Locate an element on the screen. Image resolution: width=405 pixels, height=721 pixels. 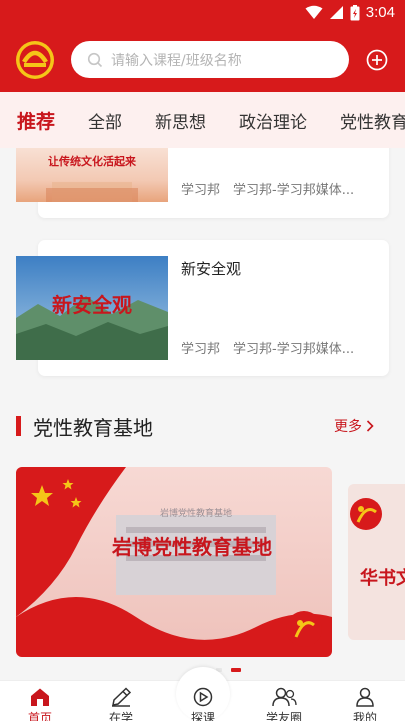
friends-icon is located at coordinates (284, 697).